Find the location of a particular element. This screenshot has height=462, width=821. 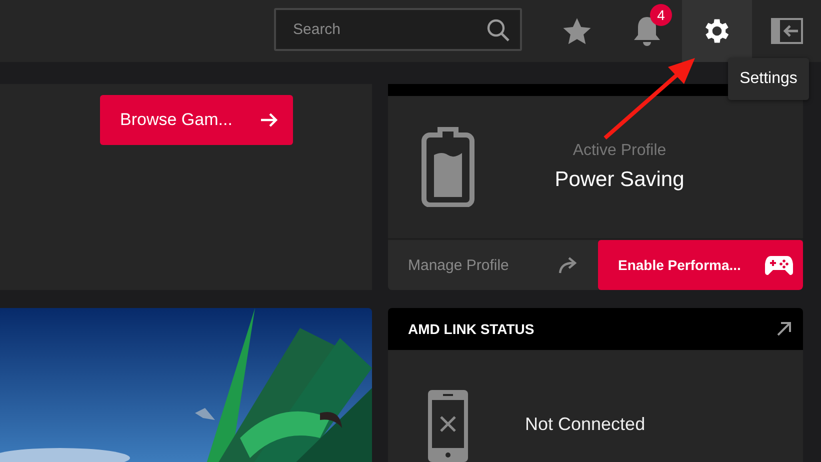

notification-badge: 4 is located at coordinates (661, 15).